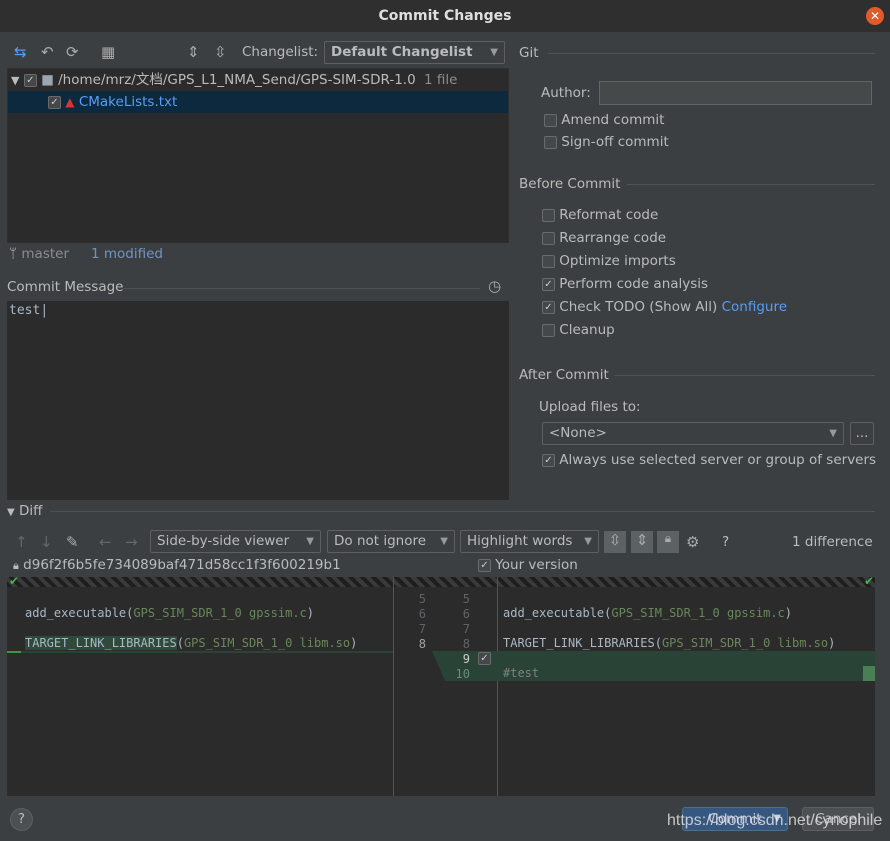  I want to click on right-revision-label: Your version, so click(536, 565).